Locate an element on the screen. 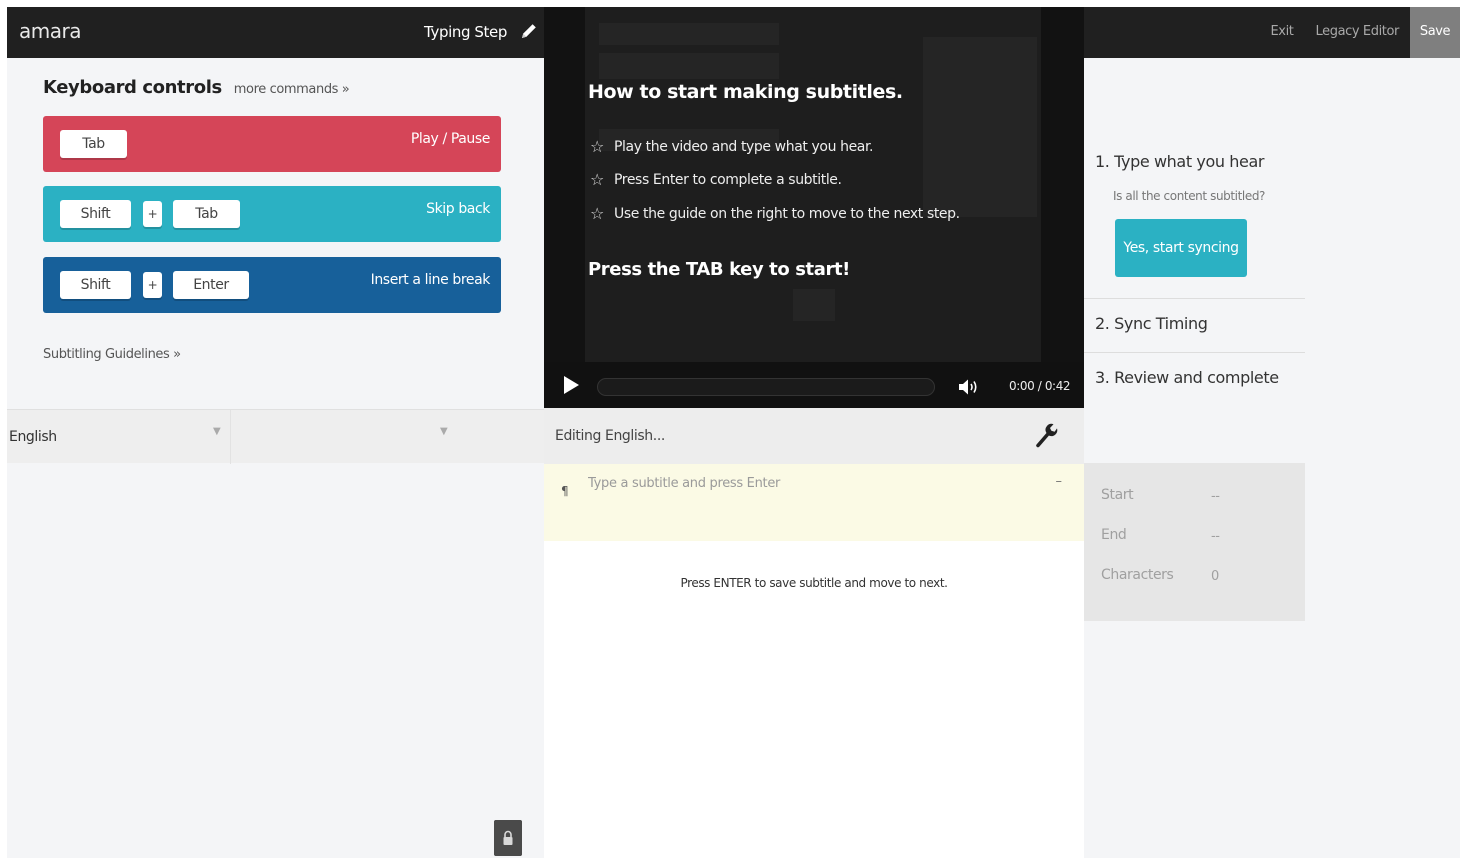  subtitle-row: ¶ – is located at coordinates (814, 502).